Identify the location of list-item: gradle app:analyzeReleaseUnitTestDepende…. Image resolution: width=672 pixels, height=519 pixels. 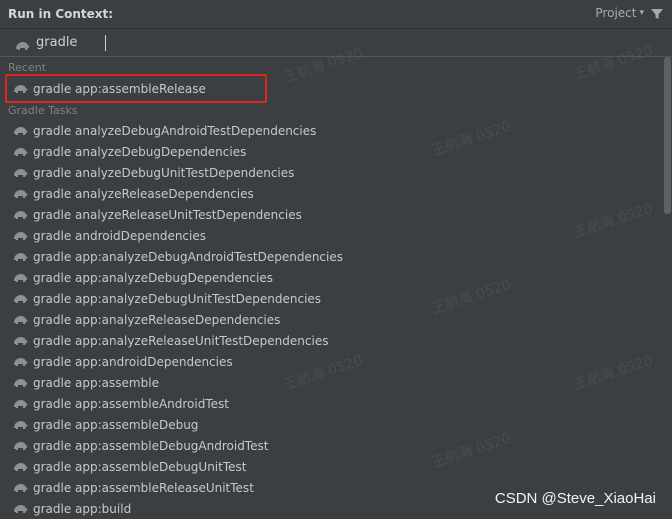
(330, 340).